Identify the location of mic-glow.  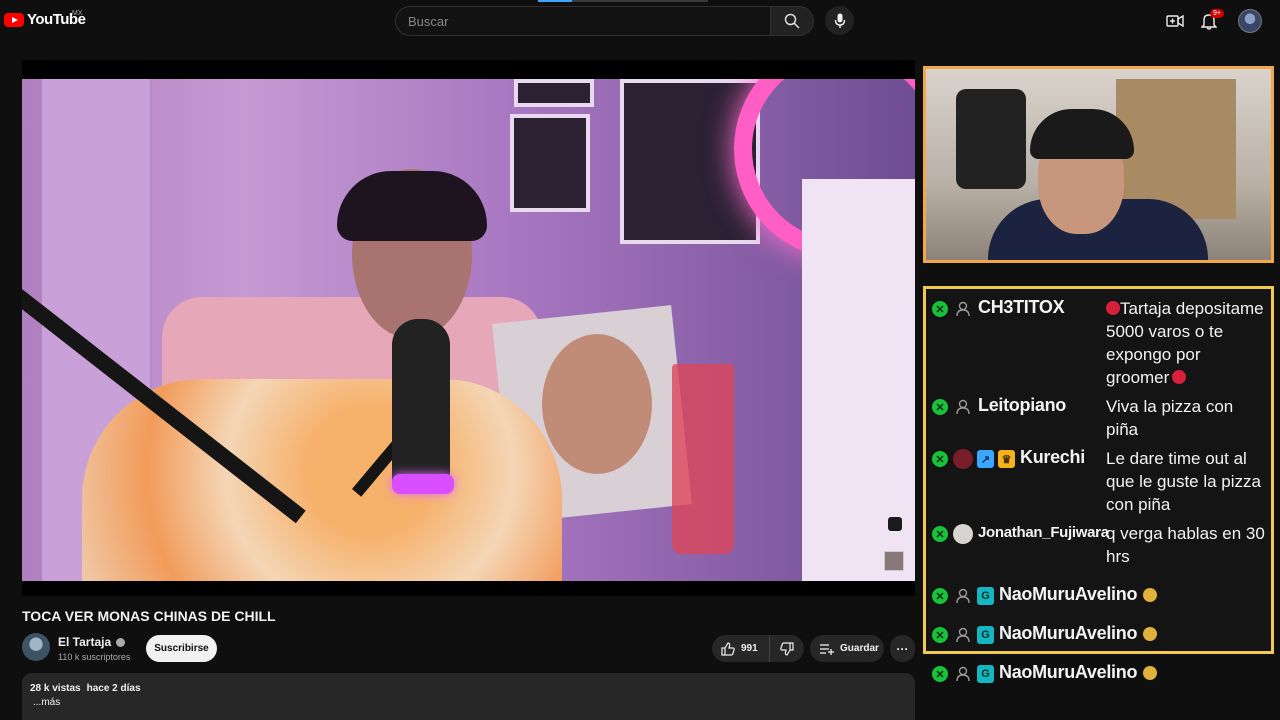
(423, 484).